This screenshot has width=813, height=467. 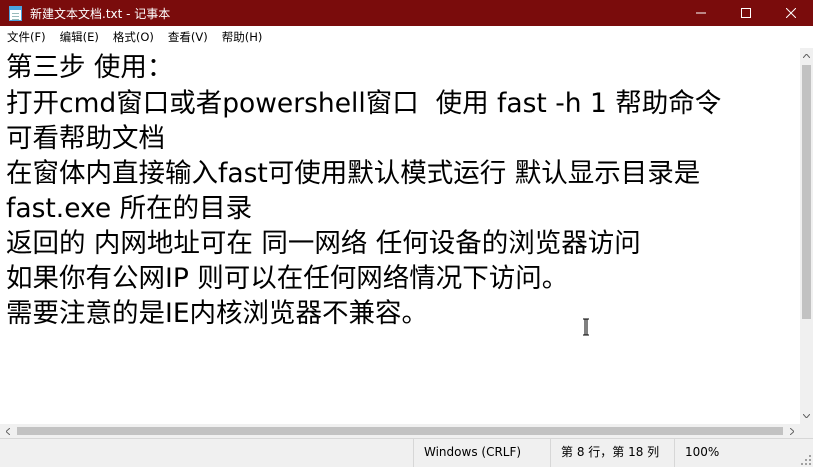 What do you see at coordinates (242, 37) in the screenshot?
I see `menu-help: 帮助(H)` at bounding box center [242, 37].